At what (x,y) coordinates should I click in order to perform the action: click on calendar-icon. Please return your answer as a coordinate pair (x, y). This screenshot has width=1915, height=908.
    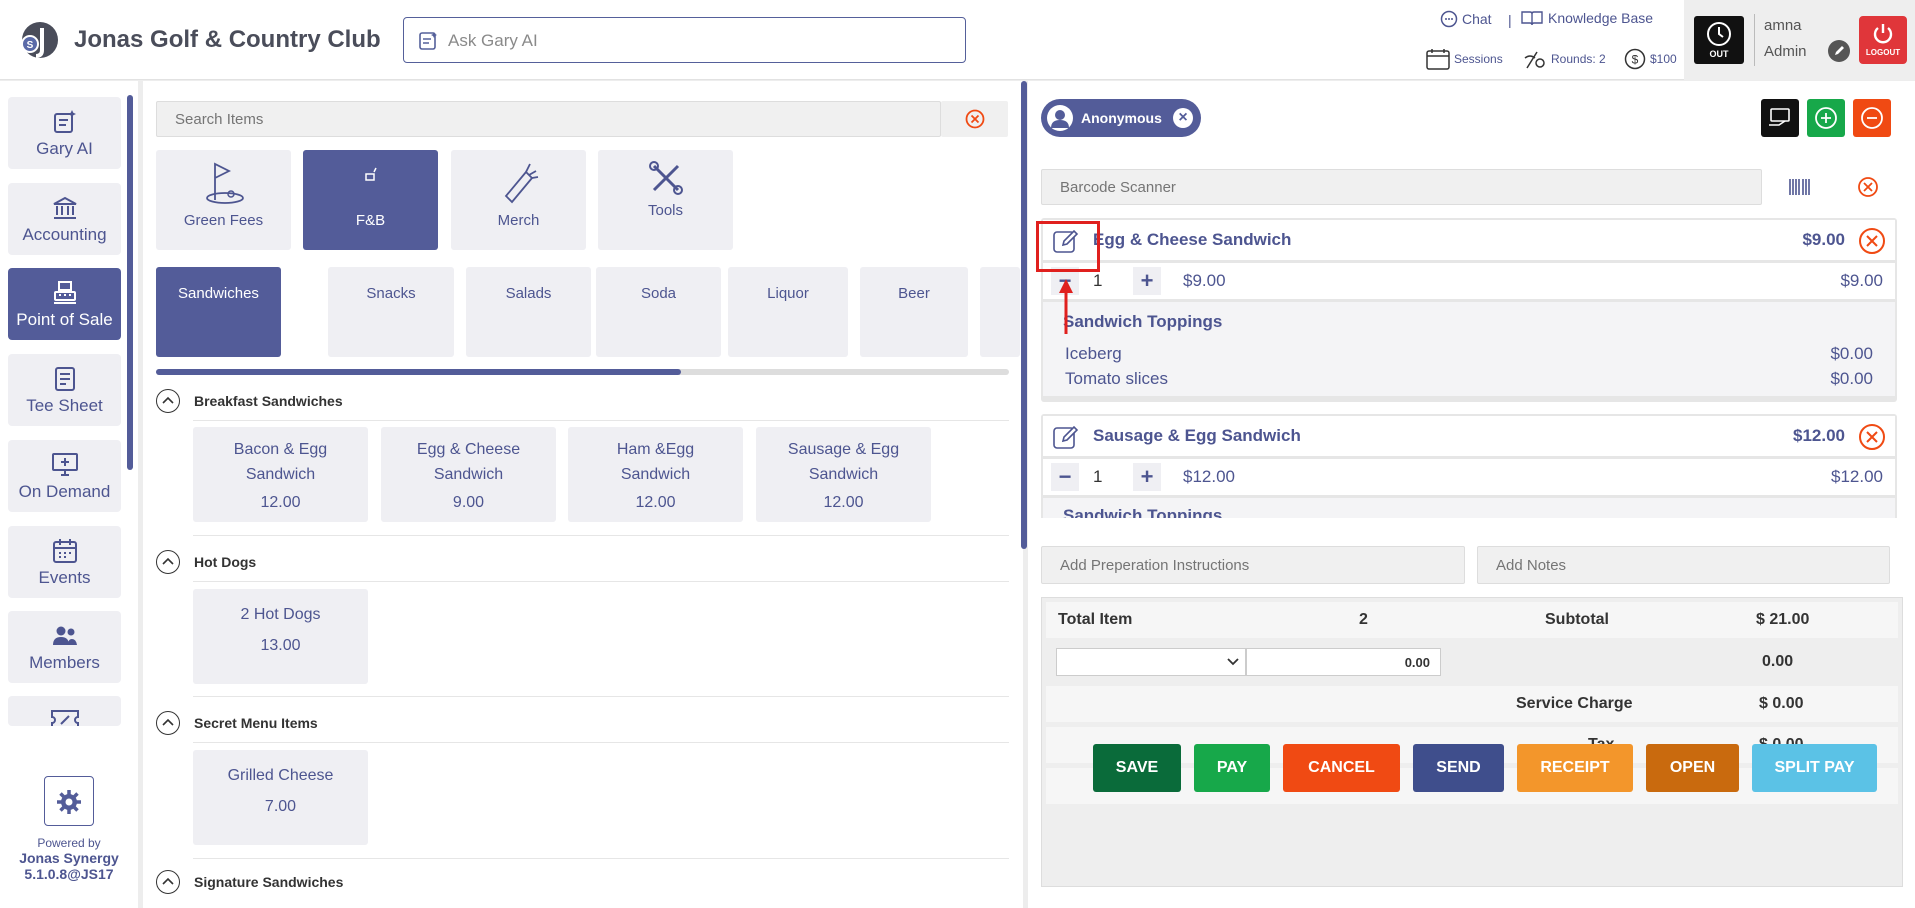
    Looking at the image, I should click on (1438, 59).